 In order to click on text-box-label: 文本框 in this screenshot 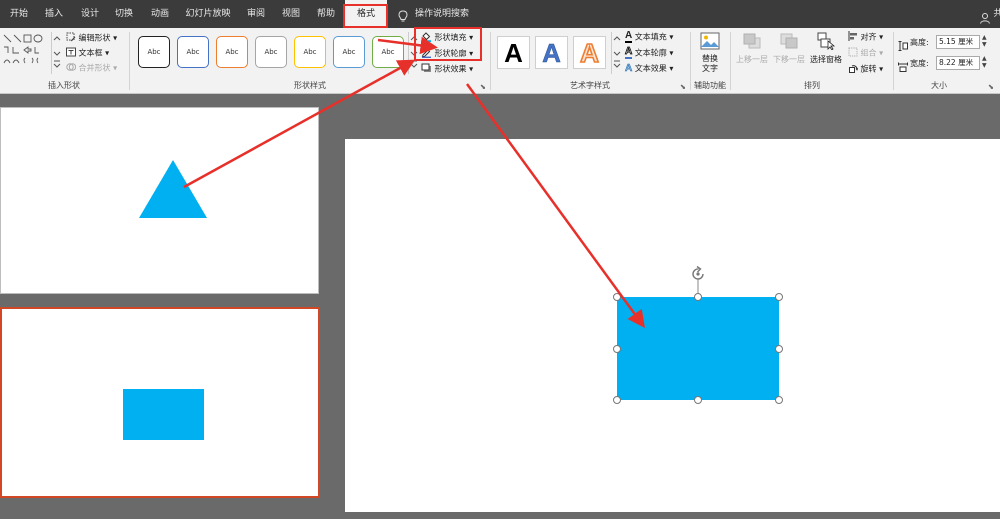, I will do `click(90, 53)`.